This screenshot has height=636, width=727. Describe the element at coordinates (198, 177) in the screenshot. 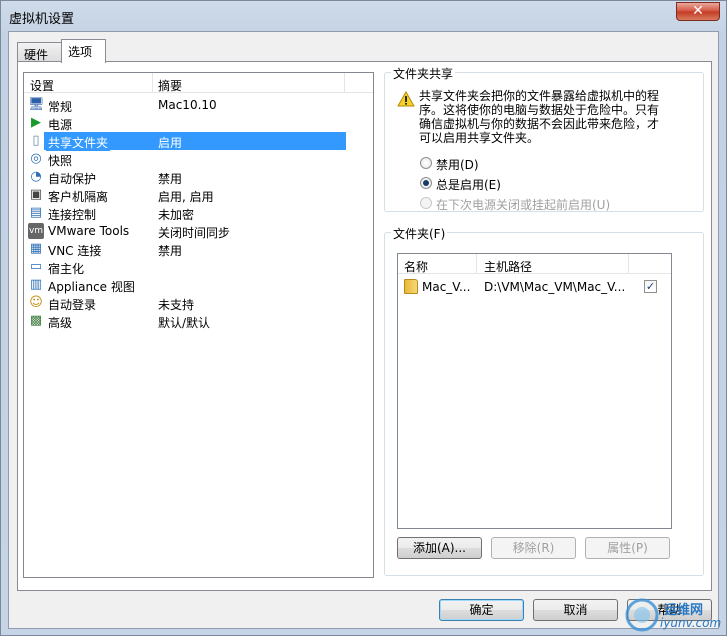

I see `settings-row-4: ◔ 自动保护 禁用` at that location.